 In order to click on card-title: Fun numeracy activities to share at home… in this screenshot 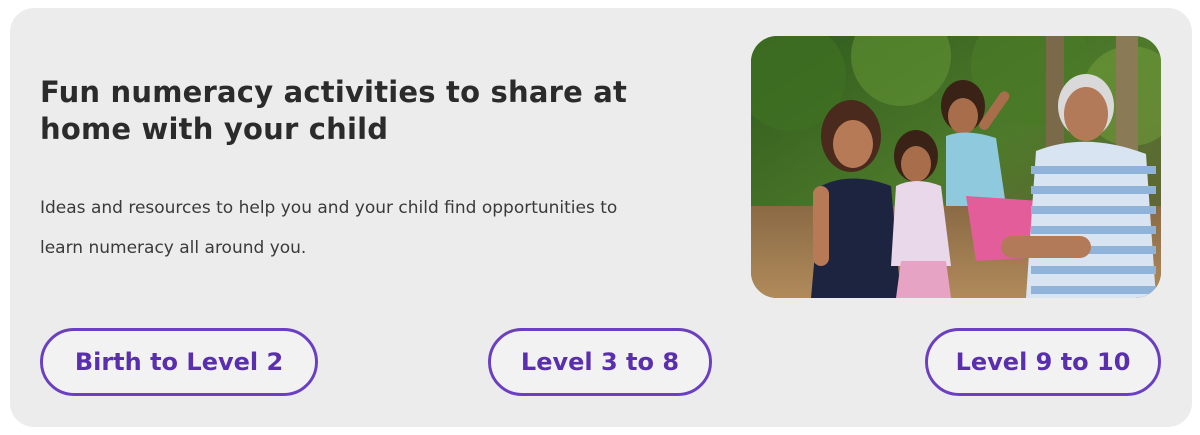, I will do `click(334, 110)`.